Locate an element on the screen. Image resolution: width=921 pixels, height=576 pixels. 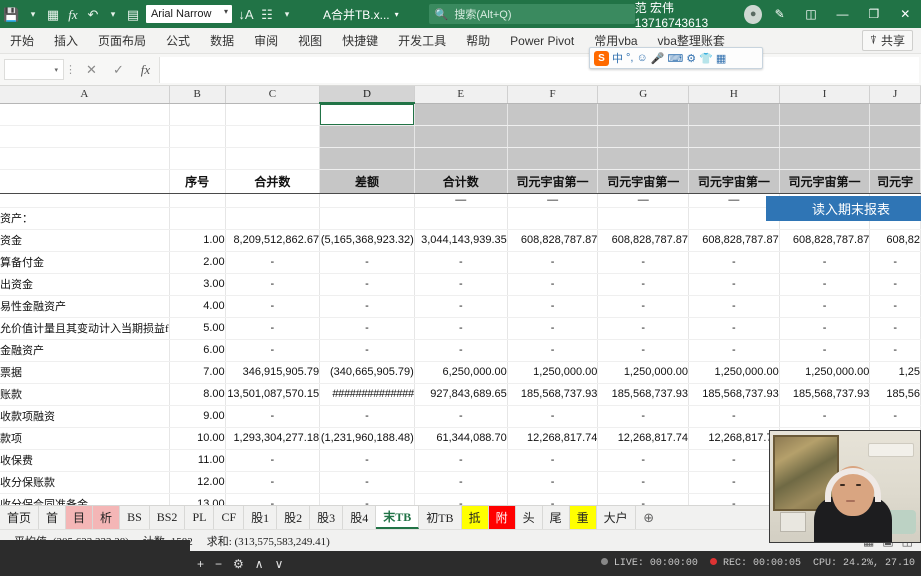
grid-icon: ▦ is located at coordinates (53, 14).